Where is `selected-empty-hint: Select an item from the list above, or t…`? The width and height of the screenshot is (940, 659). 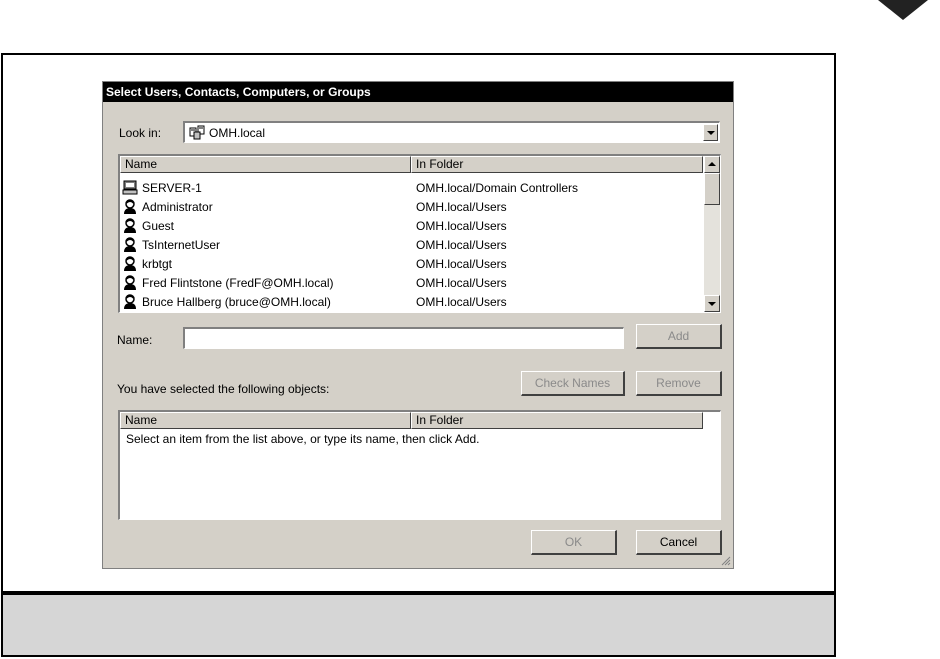
selected-empty-hint: Select an item from the list above, or t… is located at coordinates (303, 439).